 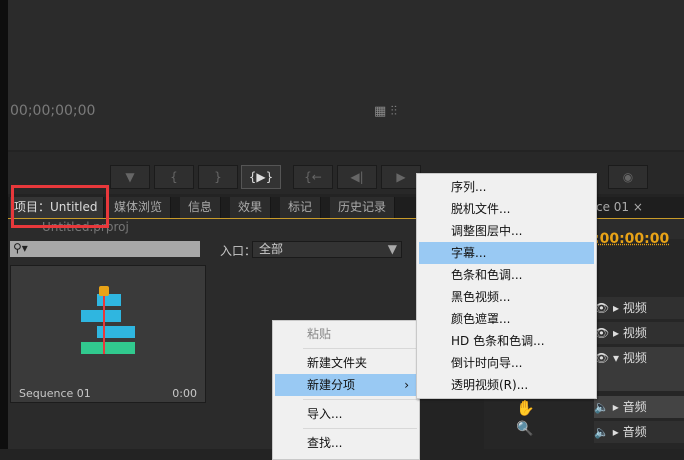 What do you see at coordinates (346, 363) in the screenshot?
I see `menu-item-new-folder: 新建文件夹` at bounding box center [346, 363].